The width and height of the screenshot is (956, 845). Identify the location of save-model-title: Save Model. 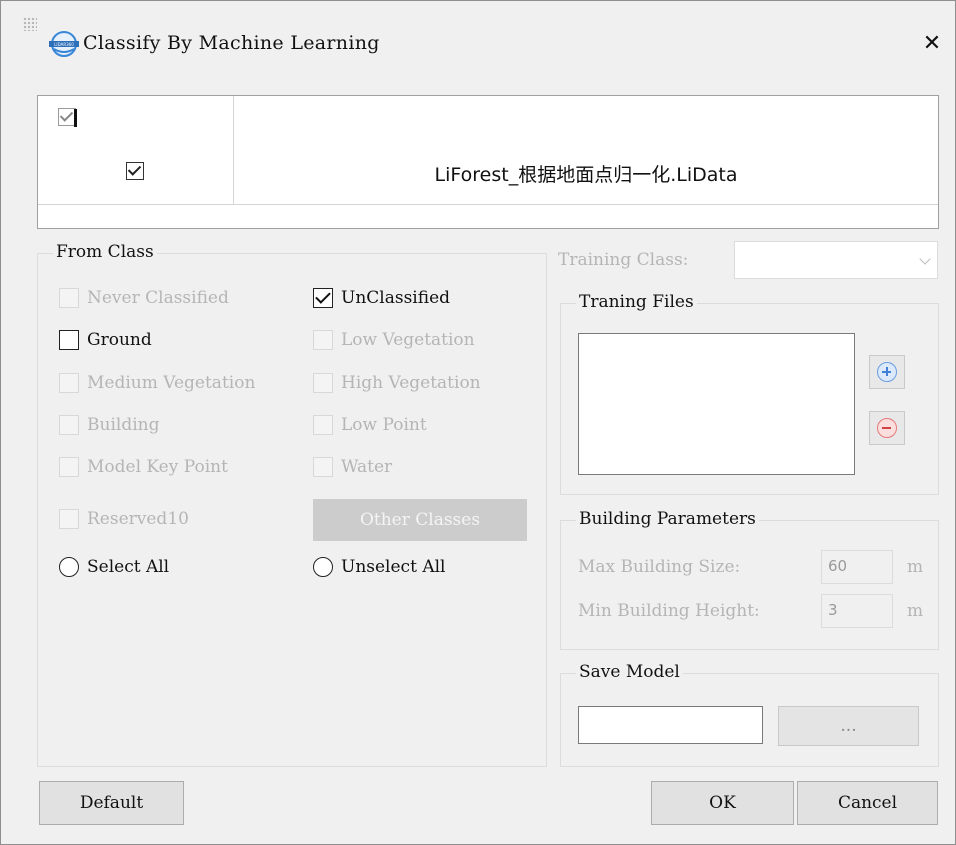
(629, 672).